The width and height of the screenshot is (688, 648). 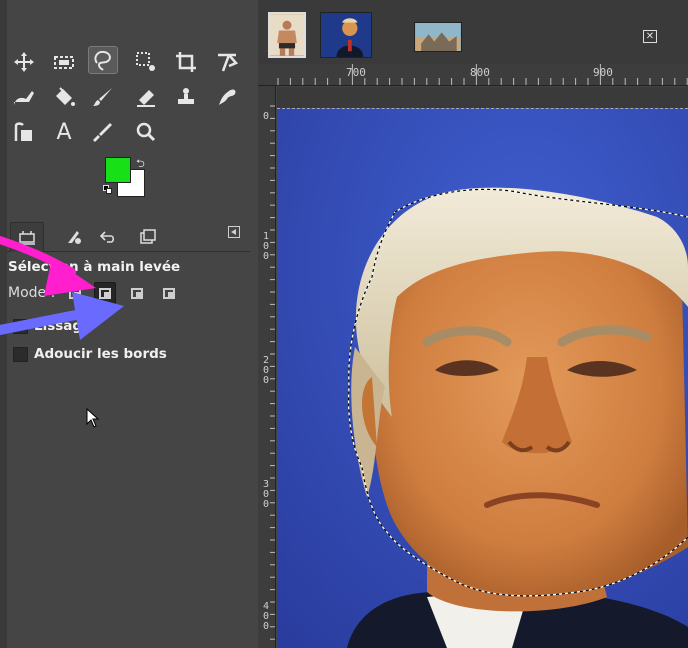 What do you see at coordinates (650, 36) in the screenshot?
I see `close-tab-icon: ✕` at bounding box center [650, 36].